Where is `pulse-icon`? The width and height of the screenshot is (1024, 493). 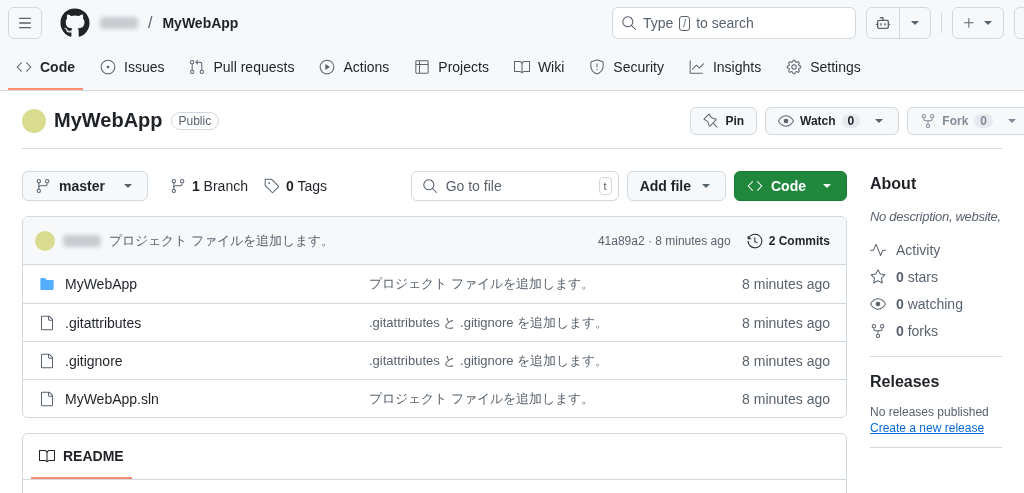 pulse-icon is located at coordinates (878, 249).